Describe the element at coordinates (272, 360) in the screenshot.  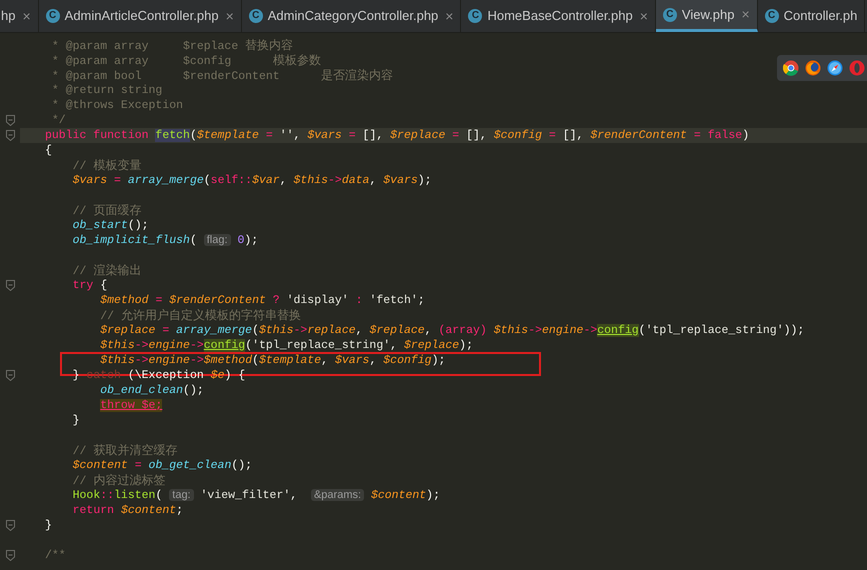
I see `code-line: $this->engine->$method($template, $vars, $config);` at that location.